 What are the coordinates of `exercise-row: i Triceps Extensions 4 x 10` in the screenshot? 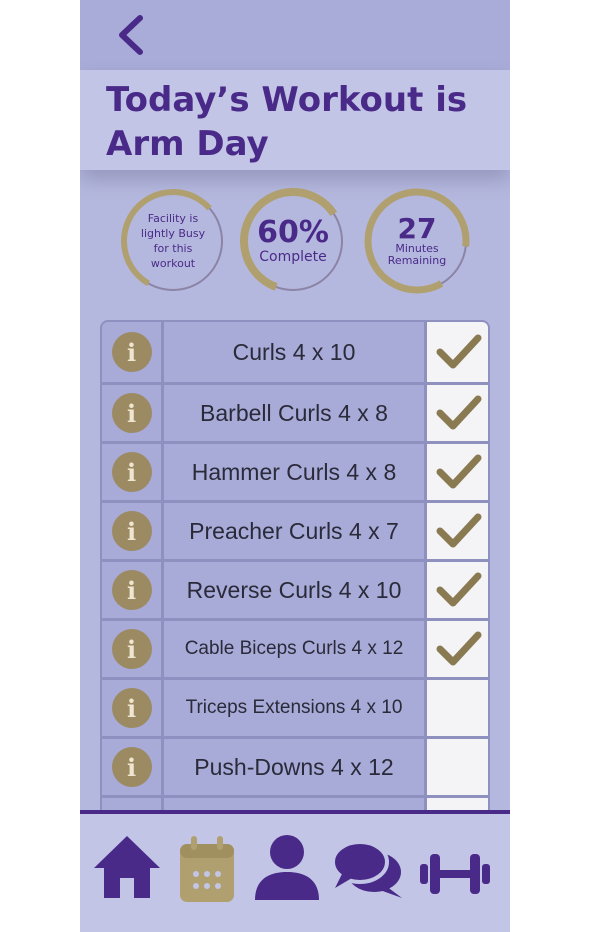 It's located at (295, 709).